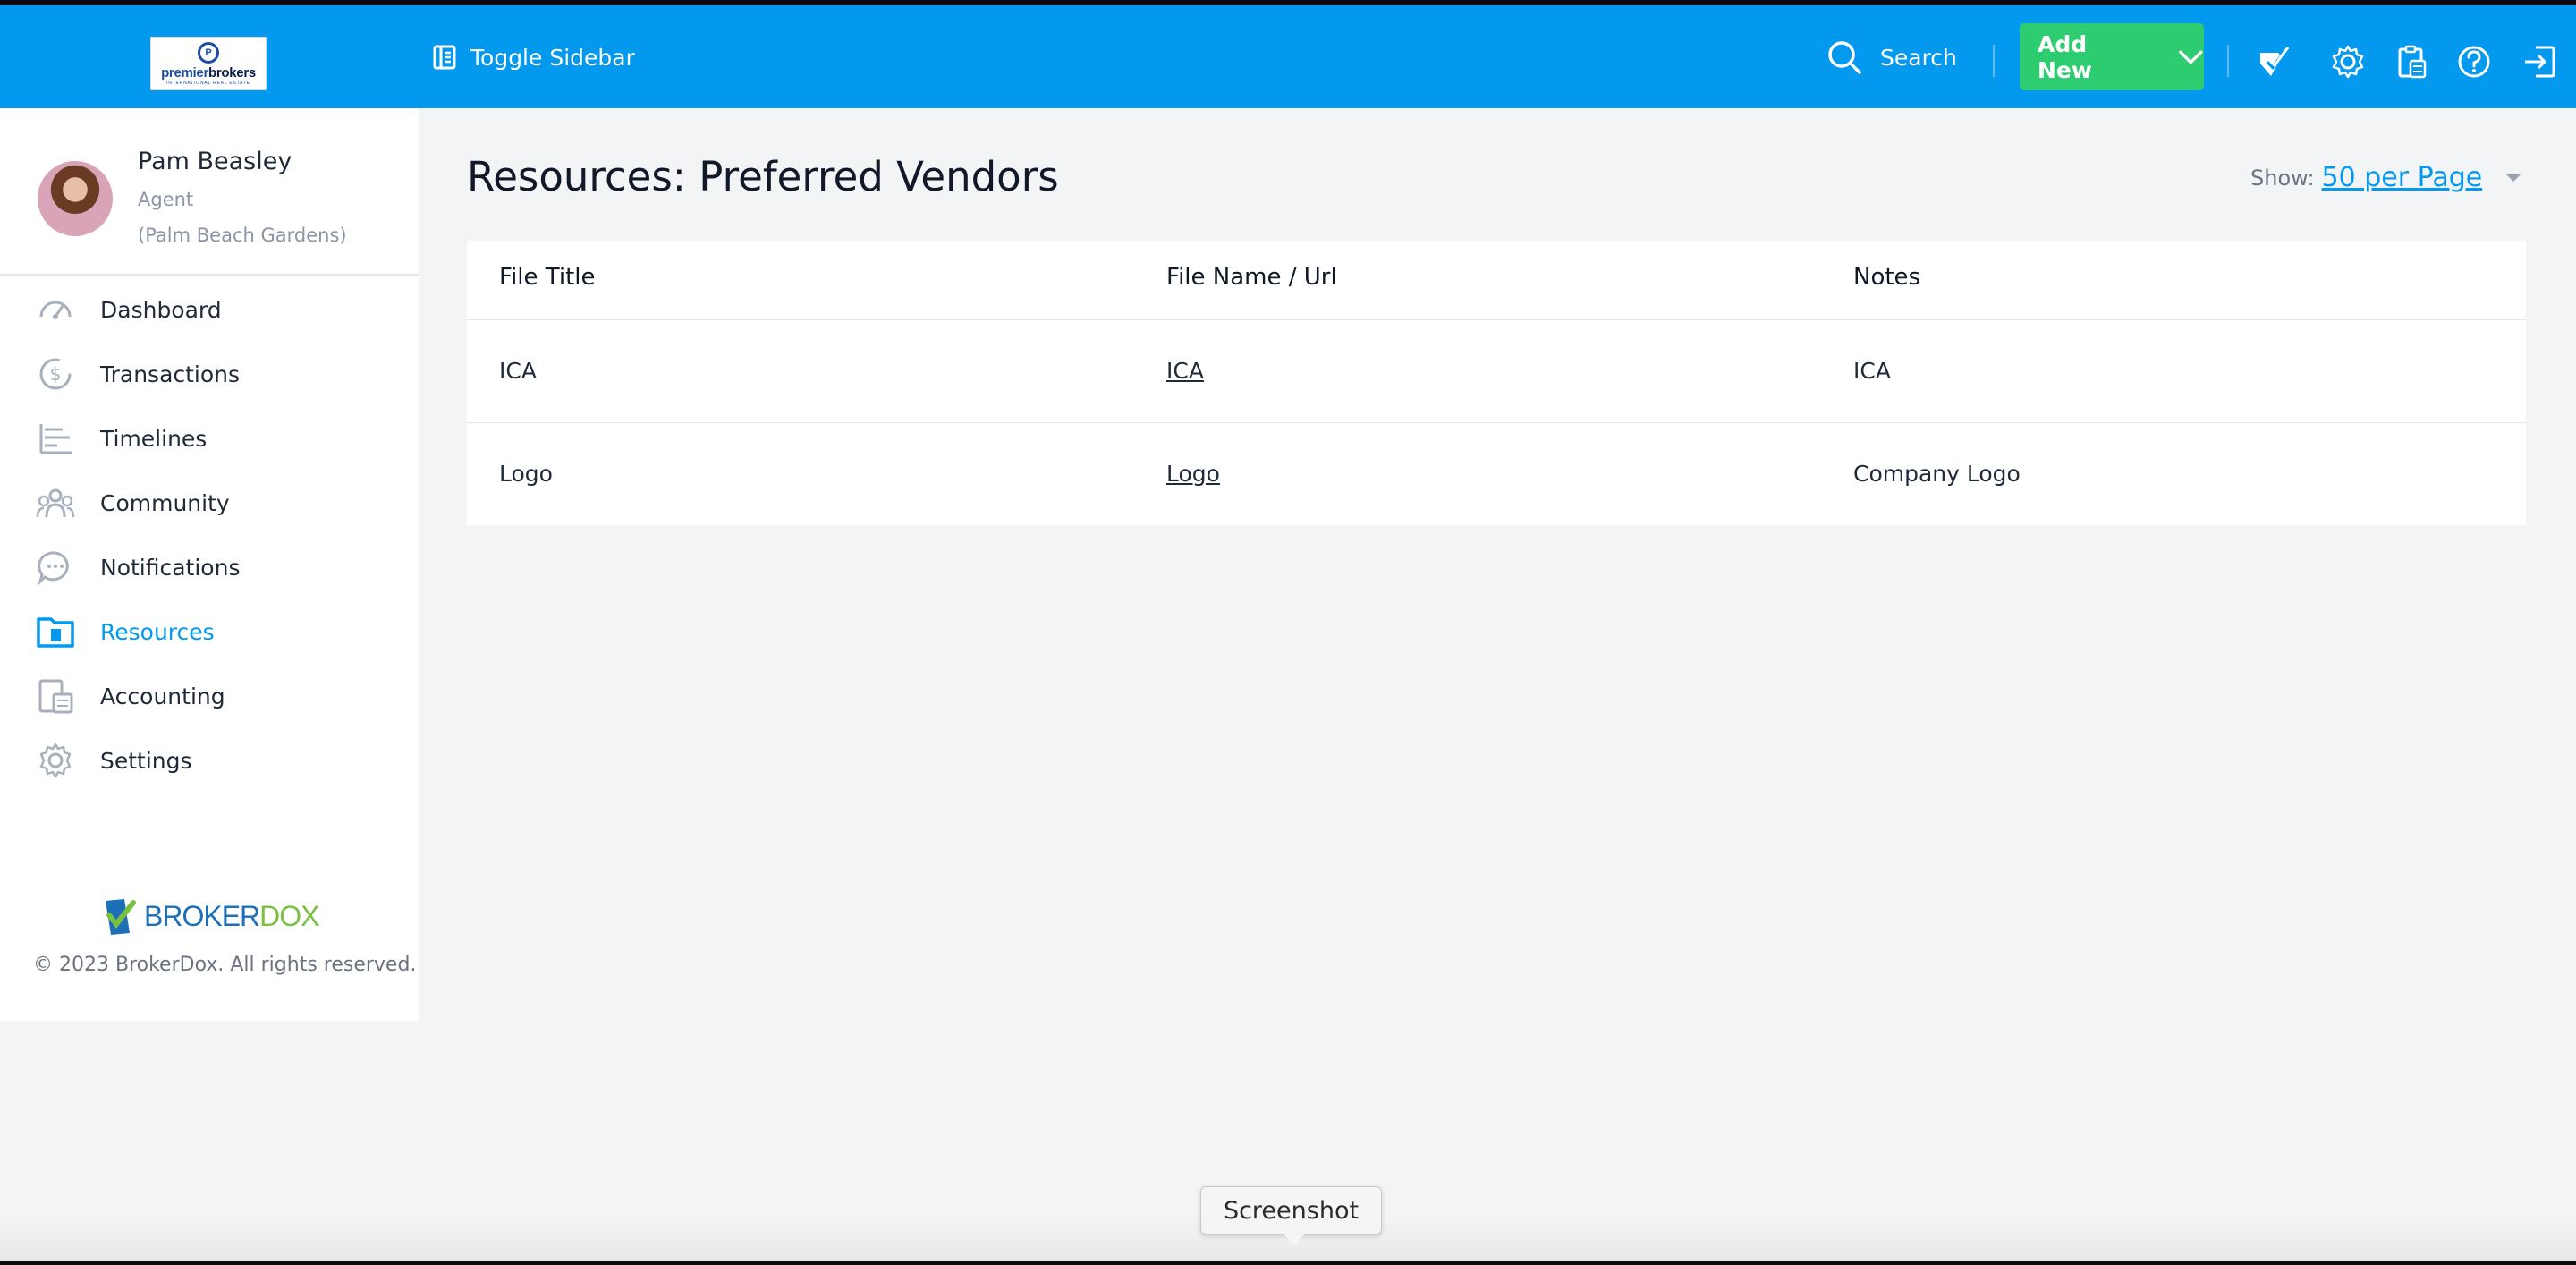  I want to click on sidebar-item-label: Transactions, so click(170, 374).